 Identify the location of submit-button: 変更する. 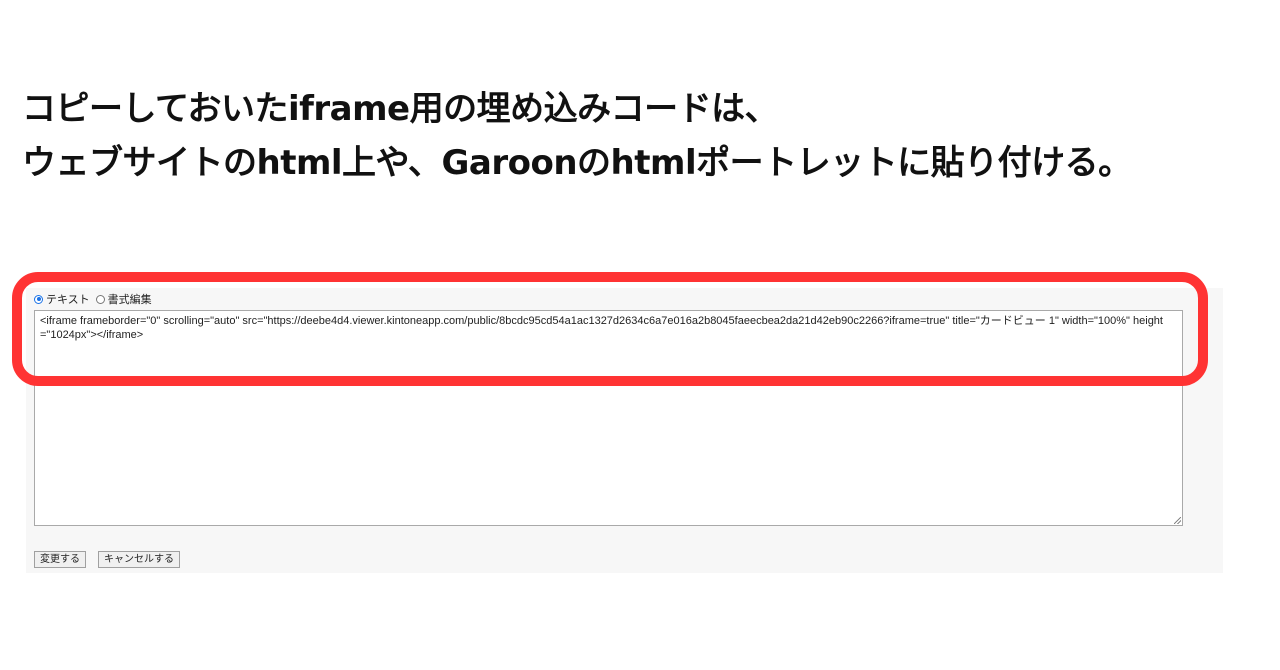
(60, 559).